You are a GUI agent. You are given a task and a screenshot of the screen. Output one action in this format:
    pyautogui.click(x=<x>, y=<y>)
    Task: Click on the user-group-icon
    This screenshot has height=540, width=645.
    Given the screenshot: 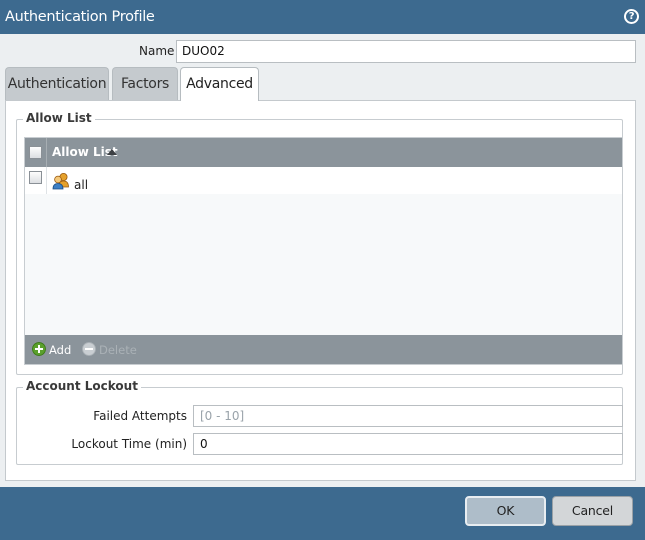 What is the action you would take?
    pyautogui.click(x=60, y=181)
    